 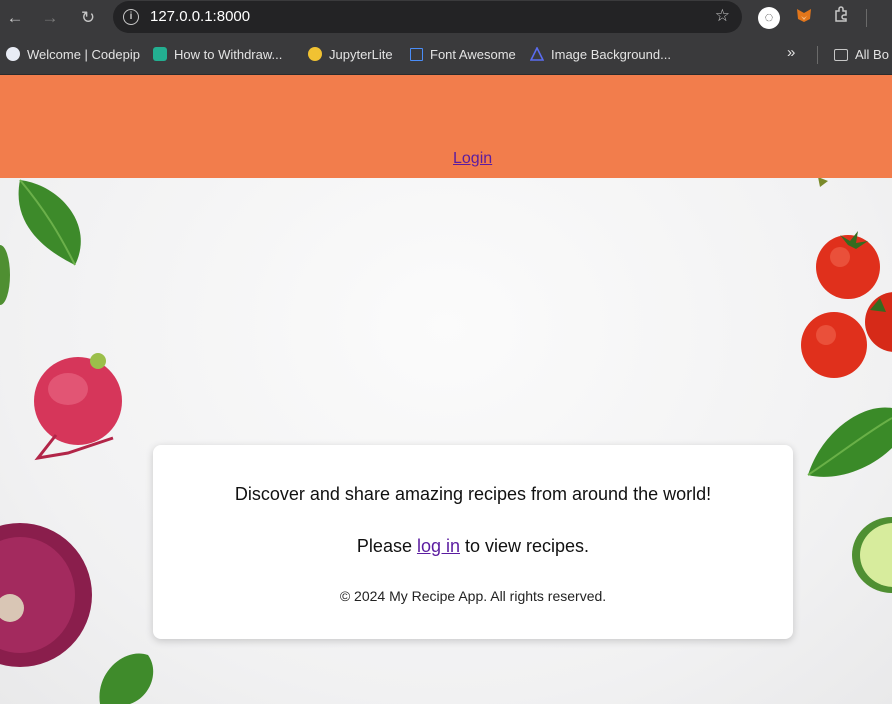 I want to click on profile-extension-icon: ◌, so click(x=769, y=18).